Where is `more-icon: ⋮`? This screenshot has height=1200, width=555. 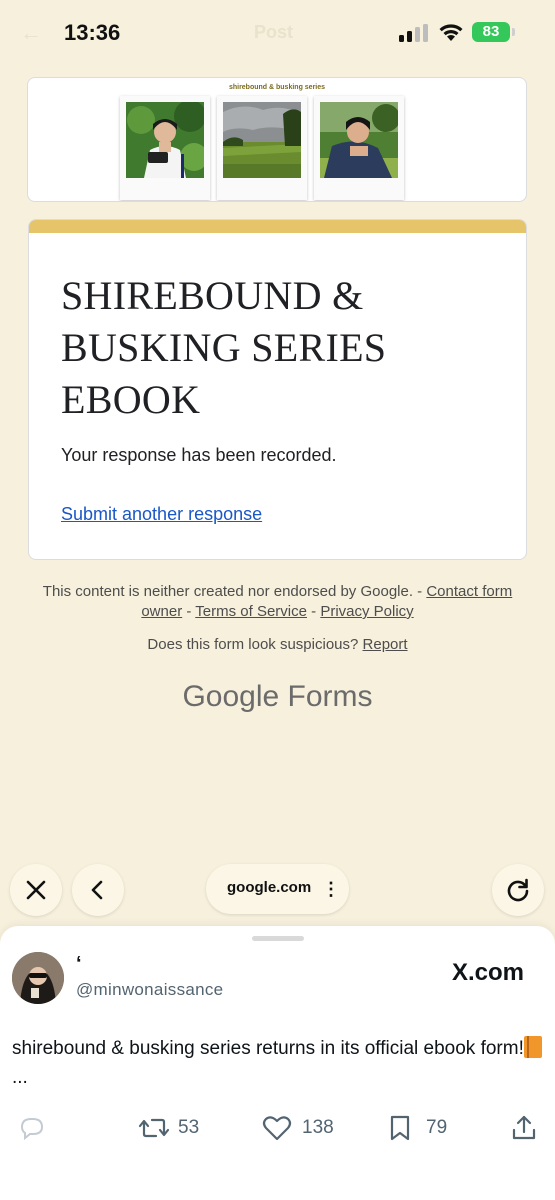
more-icon: ⋮ is located at coordinates (331, 889).